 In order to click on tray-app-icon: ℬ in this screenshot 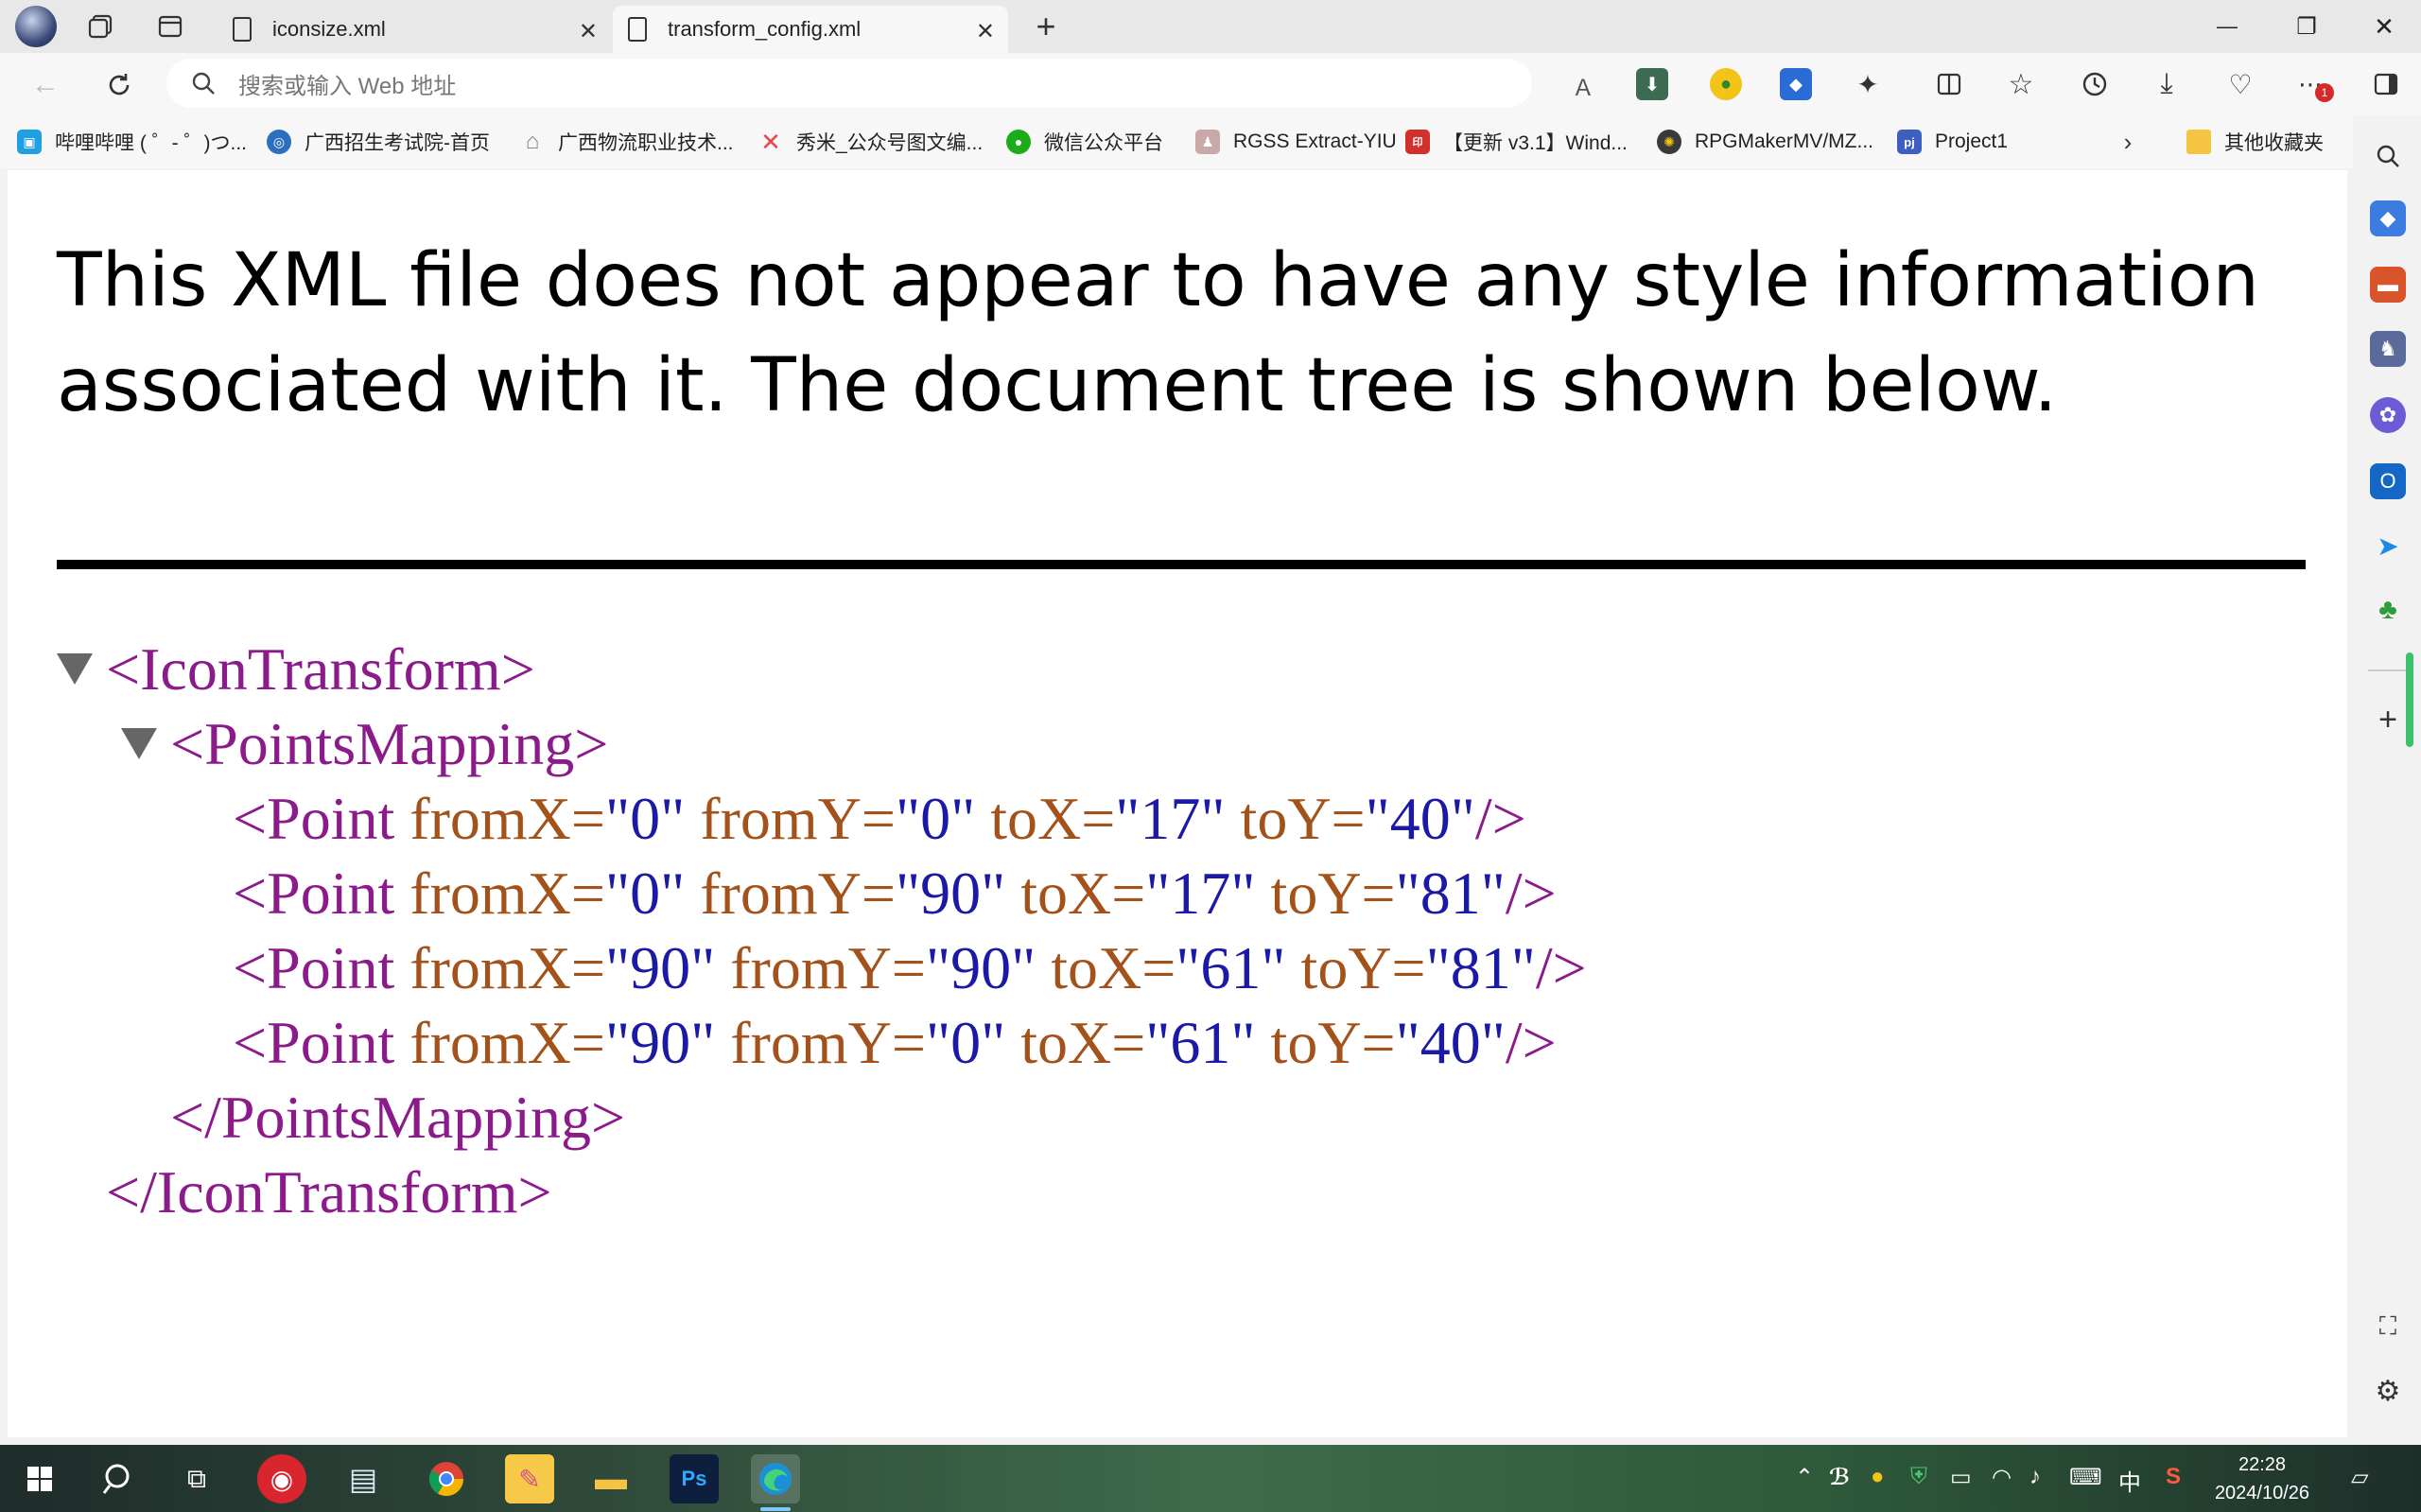, I will do `click(1839, 1477)`.